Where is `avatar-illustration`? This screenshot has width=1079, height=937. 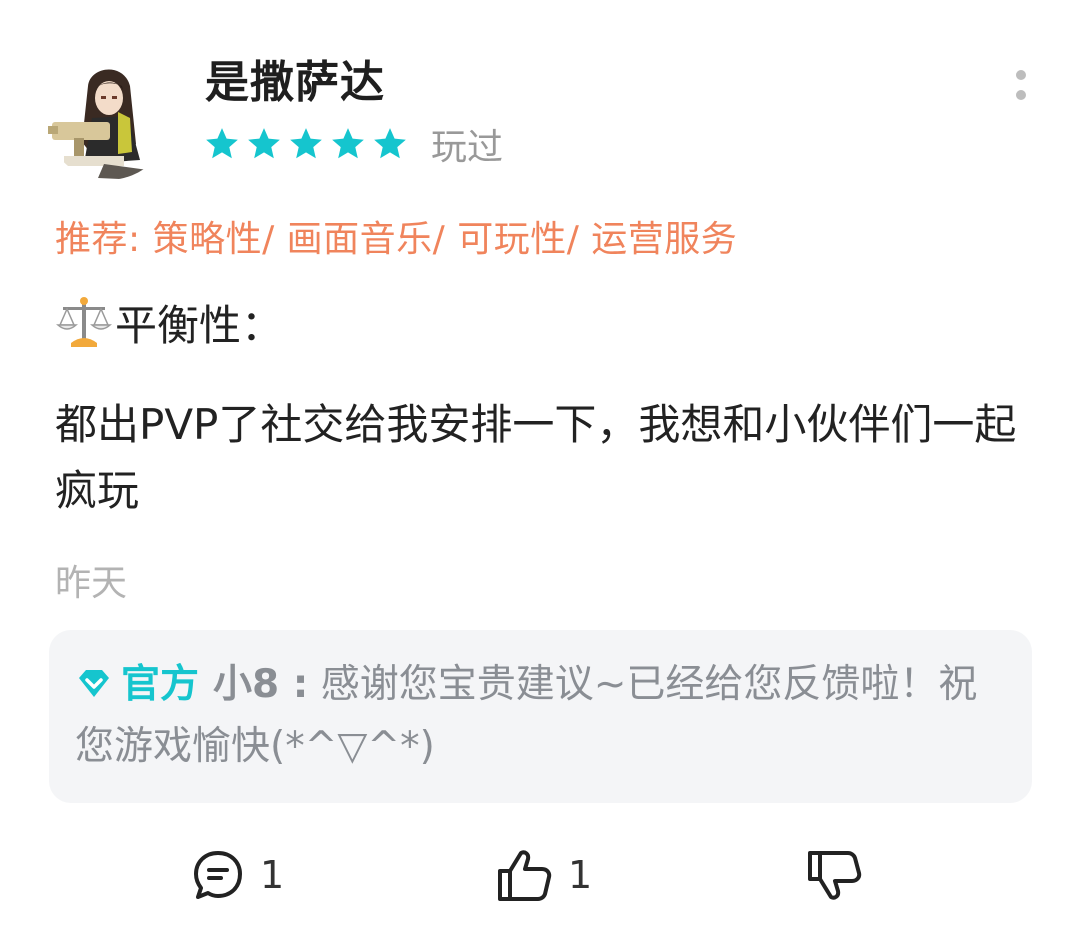 avatar-illustration is located at coordinates (108, 116).